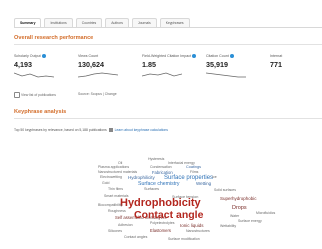  I want to click on keyphrase: Surface modification, so click(184, 239).